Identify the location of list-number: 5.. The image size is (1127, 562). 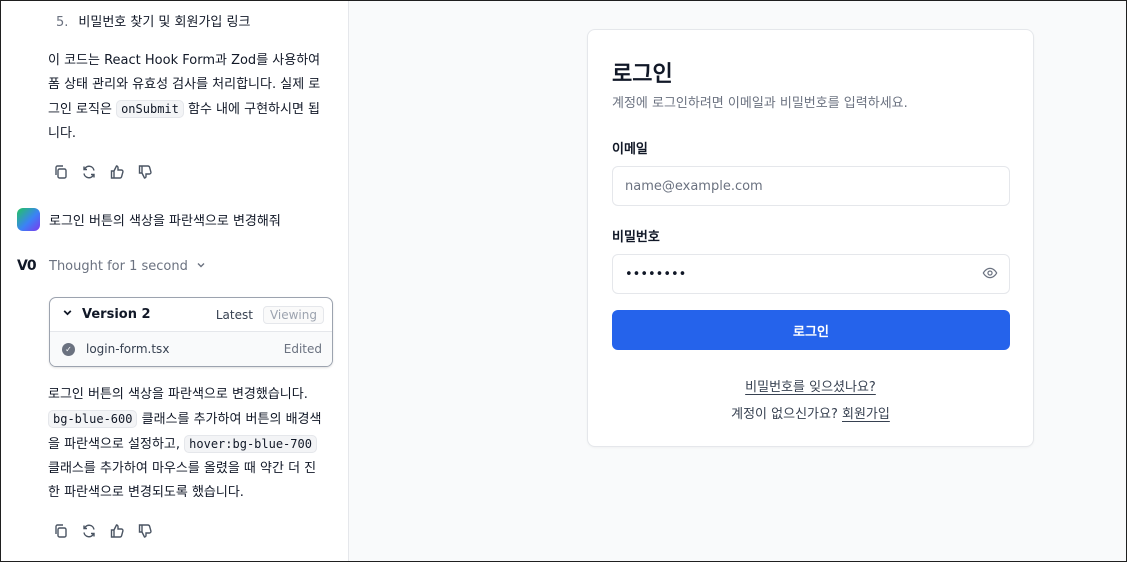
(62, 22).